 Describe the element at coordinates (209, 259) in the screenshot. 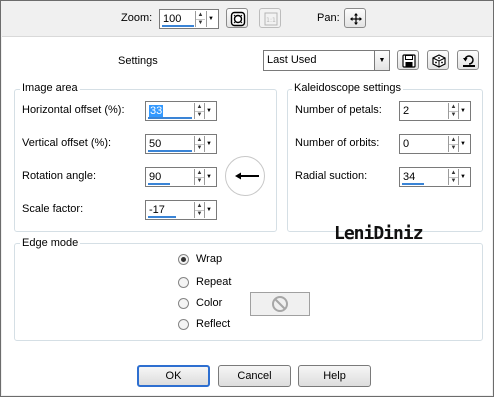

I see `edge-mode-option-label: Wrap` at that location.